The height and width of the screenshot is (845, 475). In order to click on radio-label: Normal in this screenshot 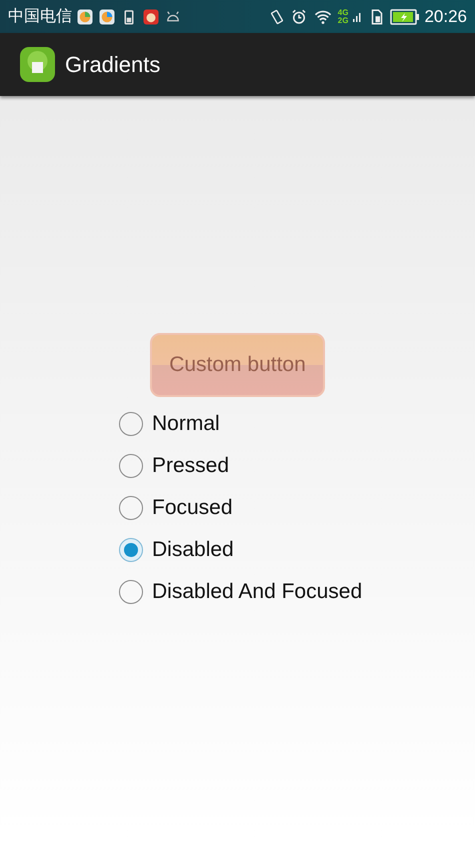, I will do `click(186, 424)`.